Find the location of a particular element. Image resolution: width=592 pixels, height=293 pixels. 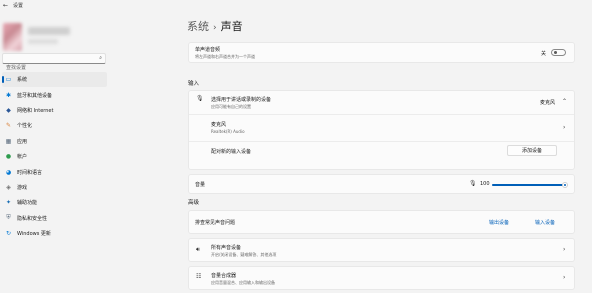

troubleshoot-card: 排查常见声音问题 输出设备 输入设备 is located at coordinates (381, 222).